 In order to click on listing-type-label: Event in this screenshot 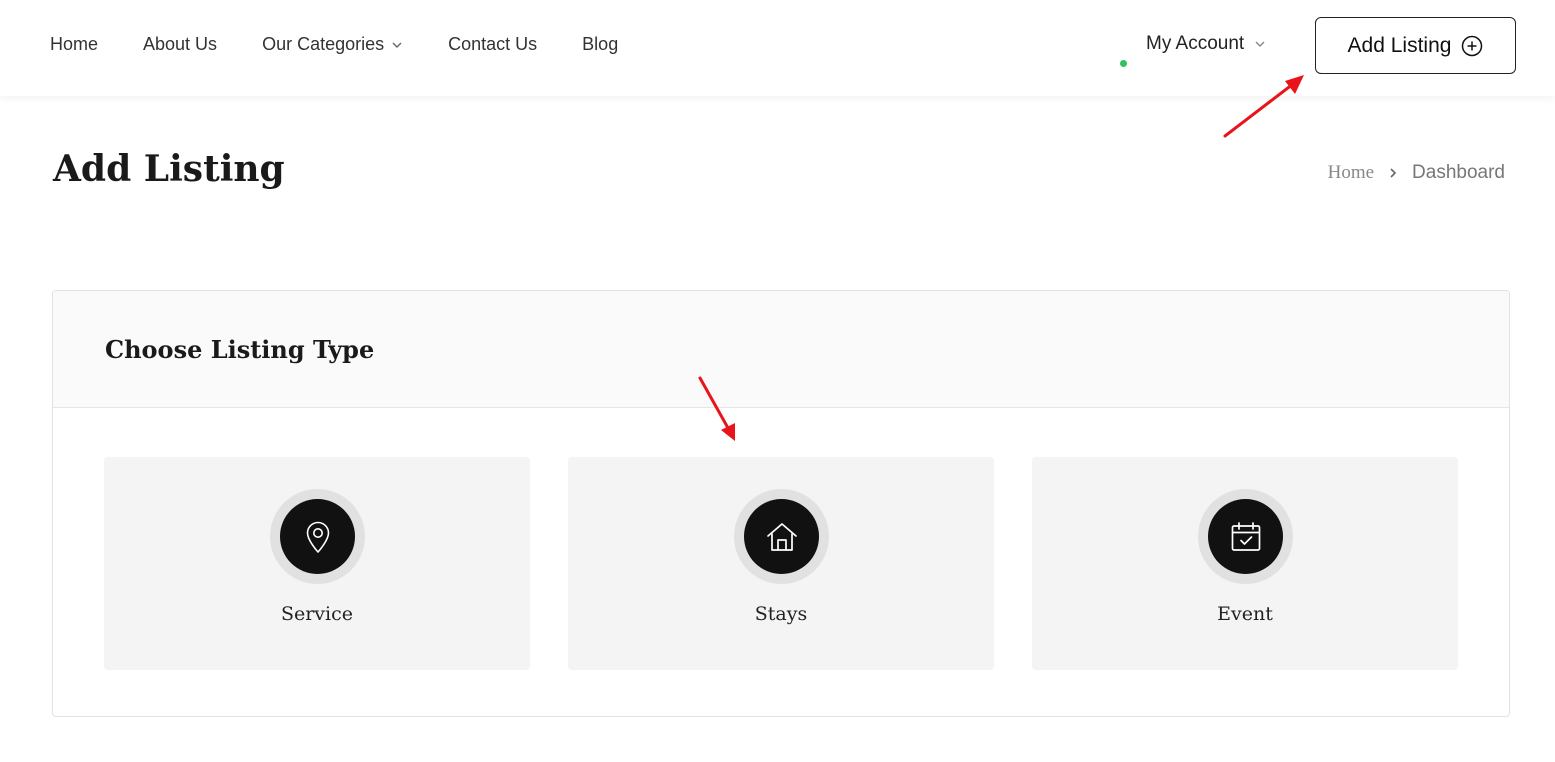, I will do `click(1245, 614)`.